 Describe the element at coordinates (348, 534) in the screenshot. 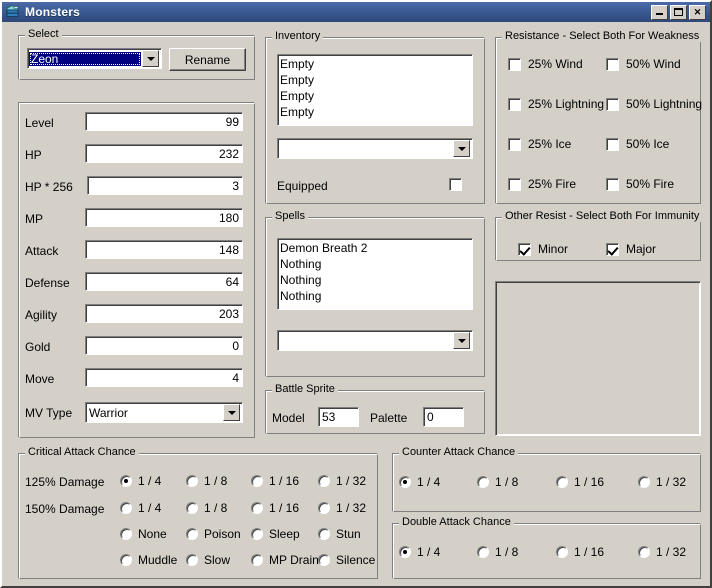

I see `radio-label: Stun` at that location.